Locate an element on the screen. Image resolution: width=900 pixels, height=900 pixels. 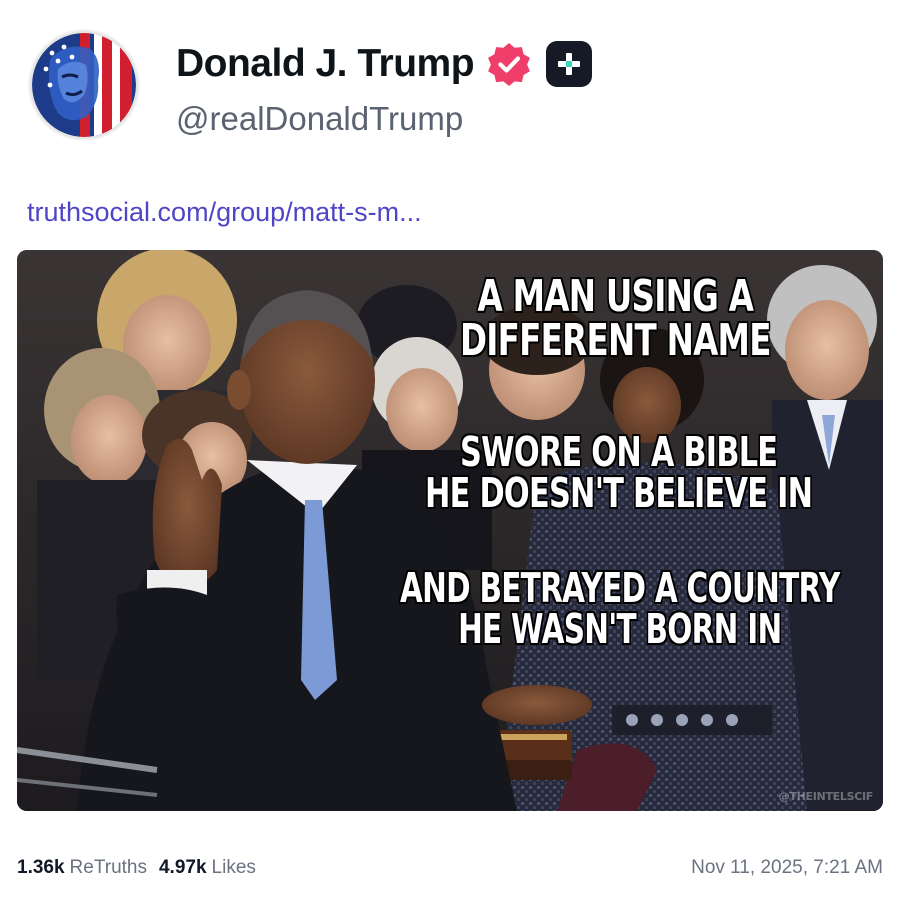
post-stats: 1.36k ReTruths 4.97k Likes is located at coordinates (136, 868).